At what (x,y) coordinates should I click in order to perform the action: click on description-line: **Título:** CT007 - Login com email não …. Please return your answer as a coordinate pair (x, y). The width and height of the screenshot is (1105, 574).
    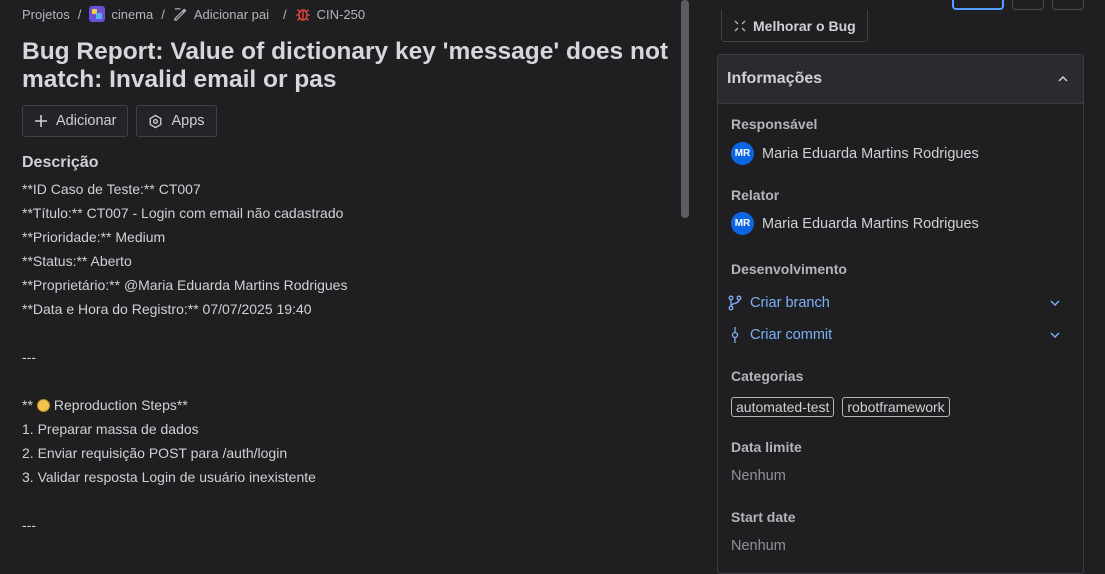
    Looking at the image, I should click on (183, 213).